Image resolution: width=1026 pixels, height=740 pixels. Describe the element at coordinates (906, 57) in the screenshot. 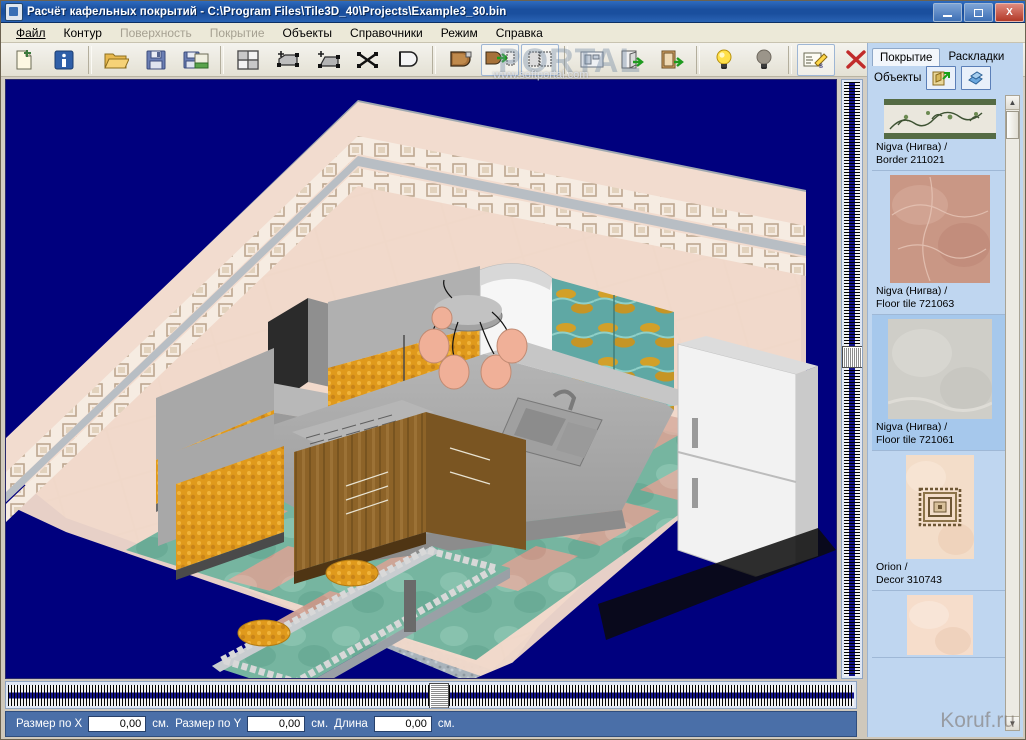

I see `tab-coating: Покрытие` at that location.